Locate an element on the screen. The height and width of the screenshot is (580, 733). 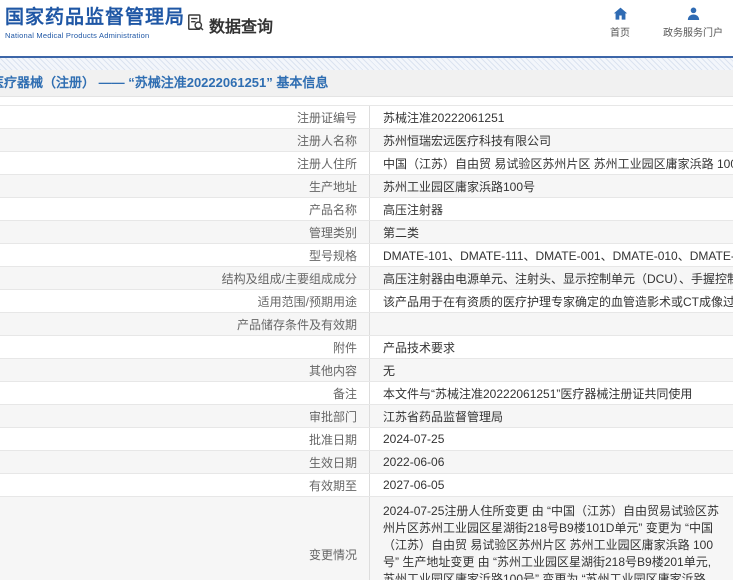
table-row: 注册人住所 中国（江苏）自由贸 易试验区苏州片区 苏州工业园区庸家浜路 100 号 is located at coordinates (366, 163).